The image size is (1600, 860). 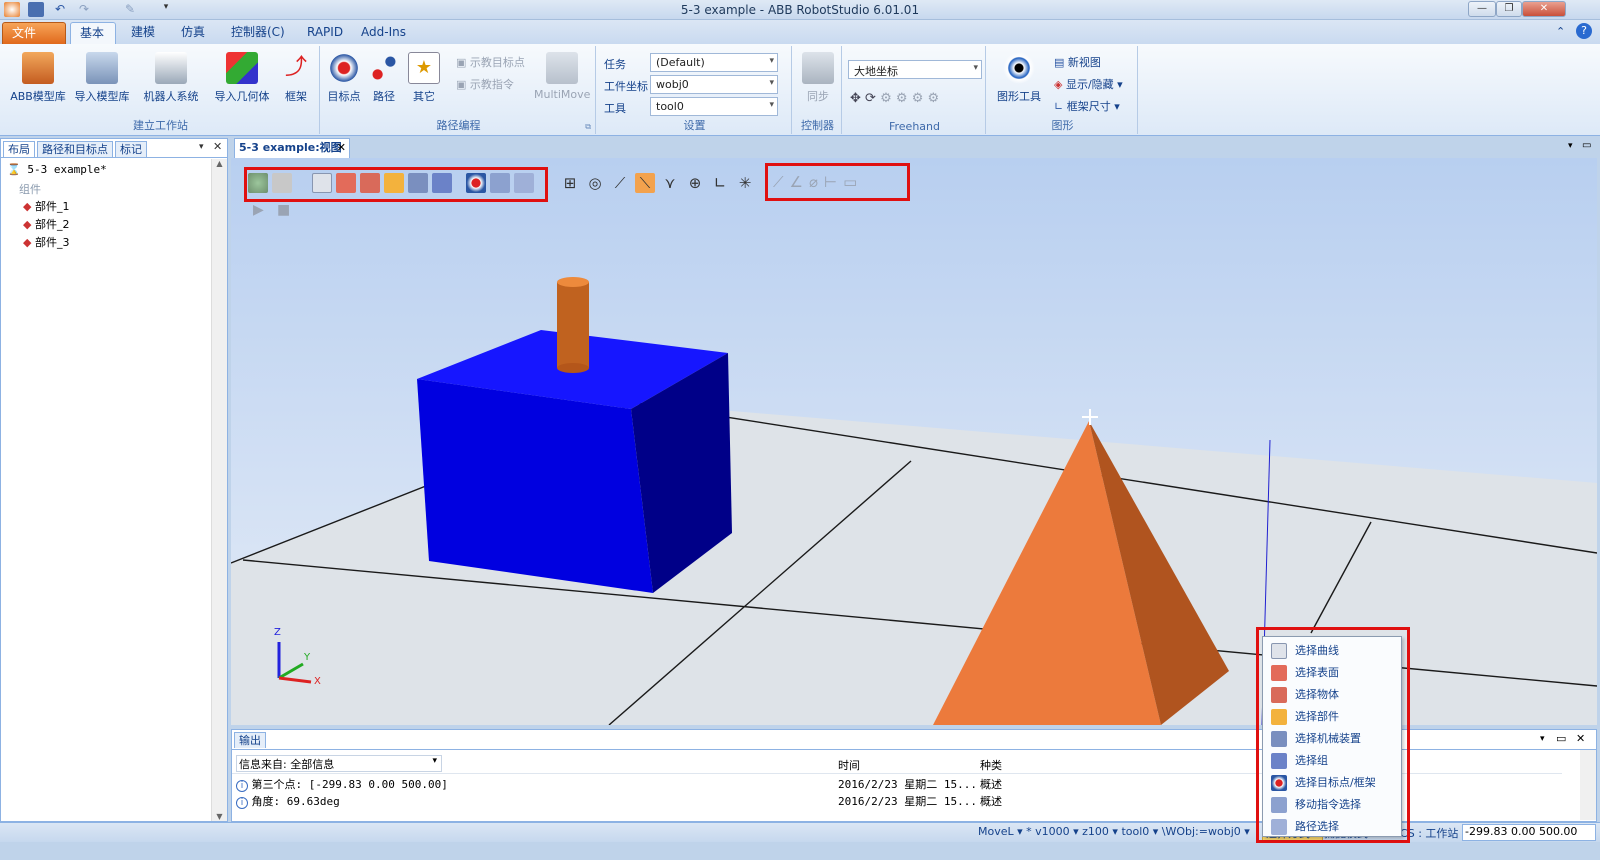 What do you see at coordinates (485, 84) in the screenshot?
I see `teach-instruction-button: ▣ 示教指令` at bounding box center [485, 84].